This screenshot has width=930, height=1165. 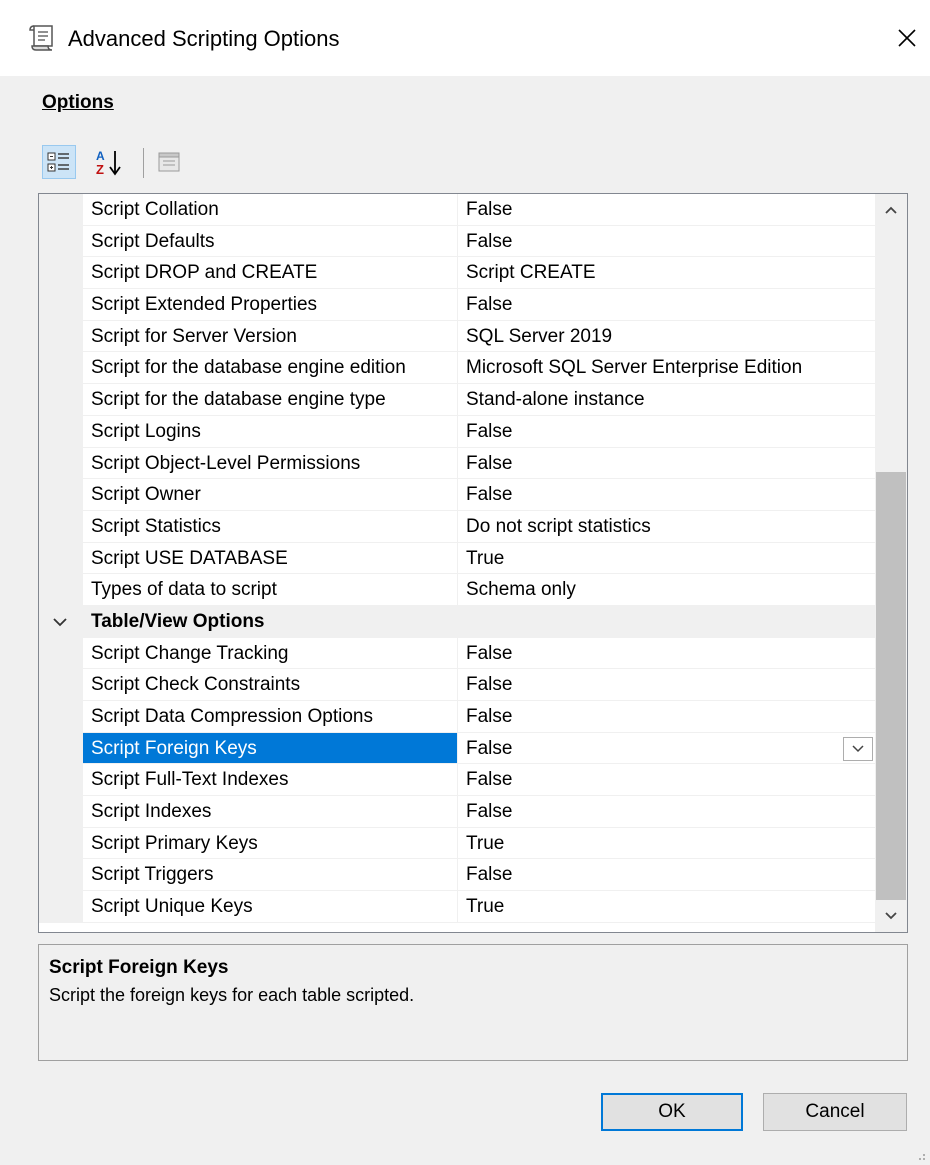 I want to click on property-row: Script Collation False, so click(x=458, y=210).